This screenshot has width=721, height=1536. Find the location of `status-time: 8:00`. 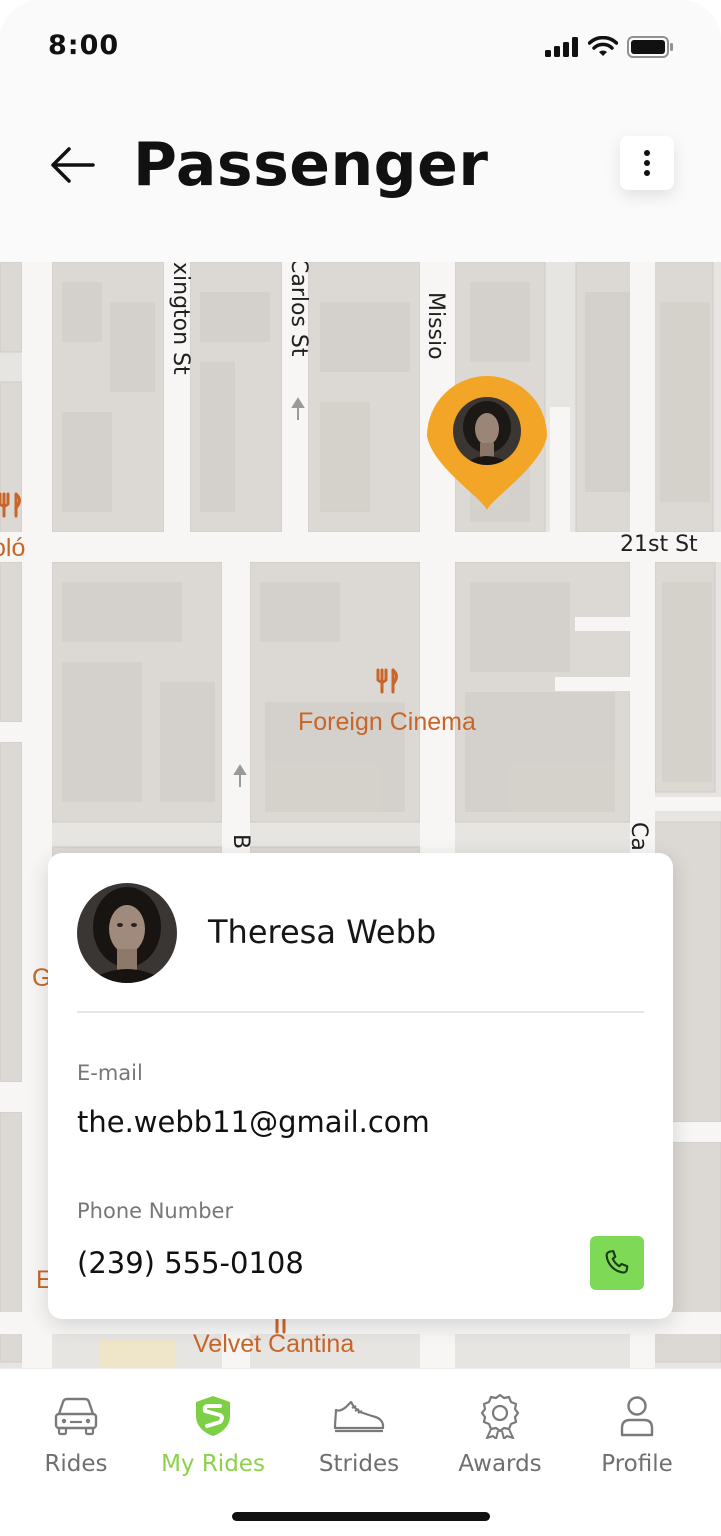

status-time: 8:00 is located at coordinates (84, 45).